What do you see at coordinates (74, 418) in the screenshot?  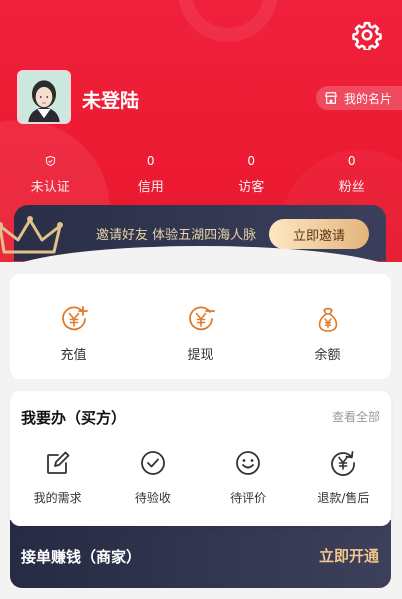 I see `buyer-section-title: 我要办（买方）` at bounding box center [74, 418].